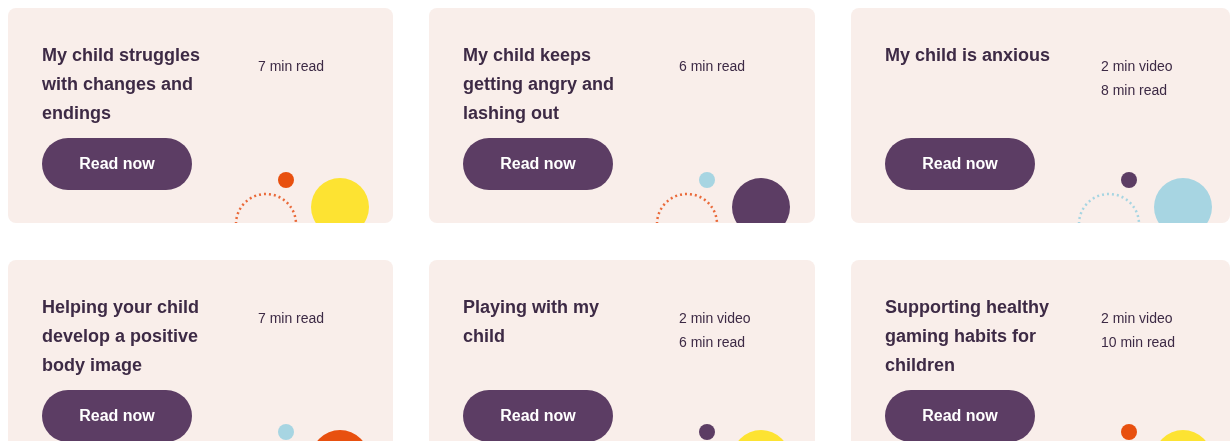 Image resolution: width=1230 pixels, height=441 pixels. I want to click on card-title: Helping your child develop a positive body image, so click(121, 336).